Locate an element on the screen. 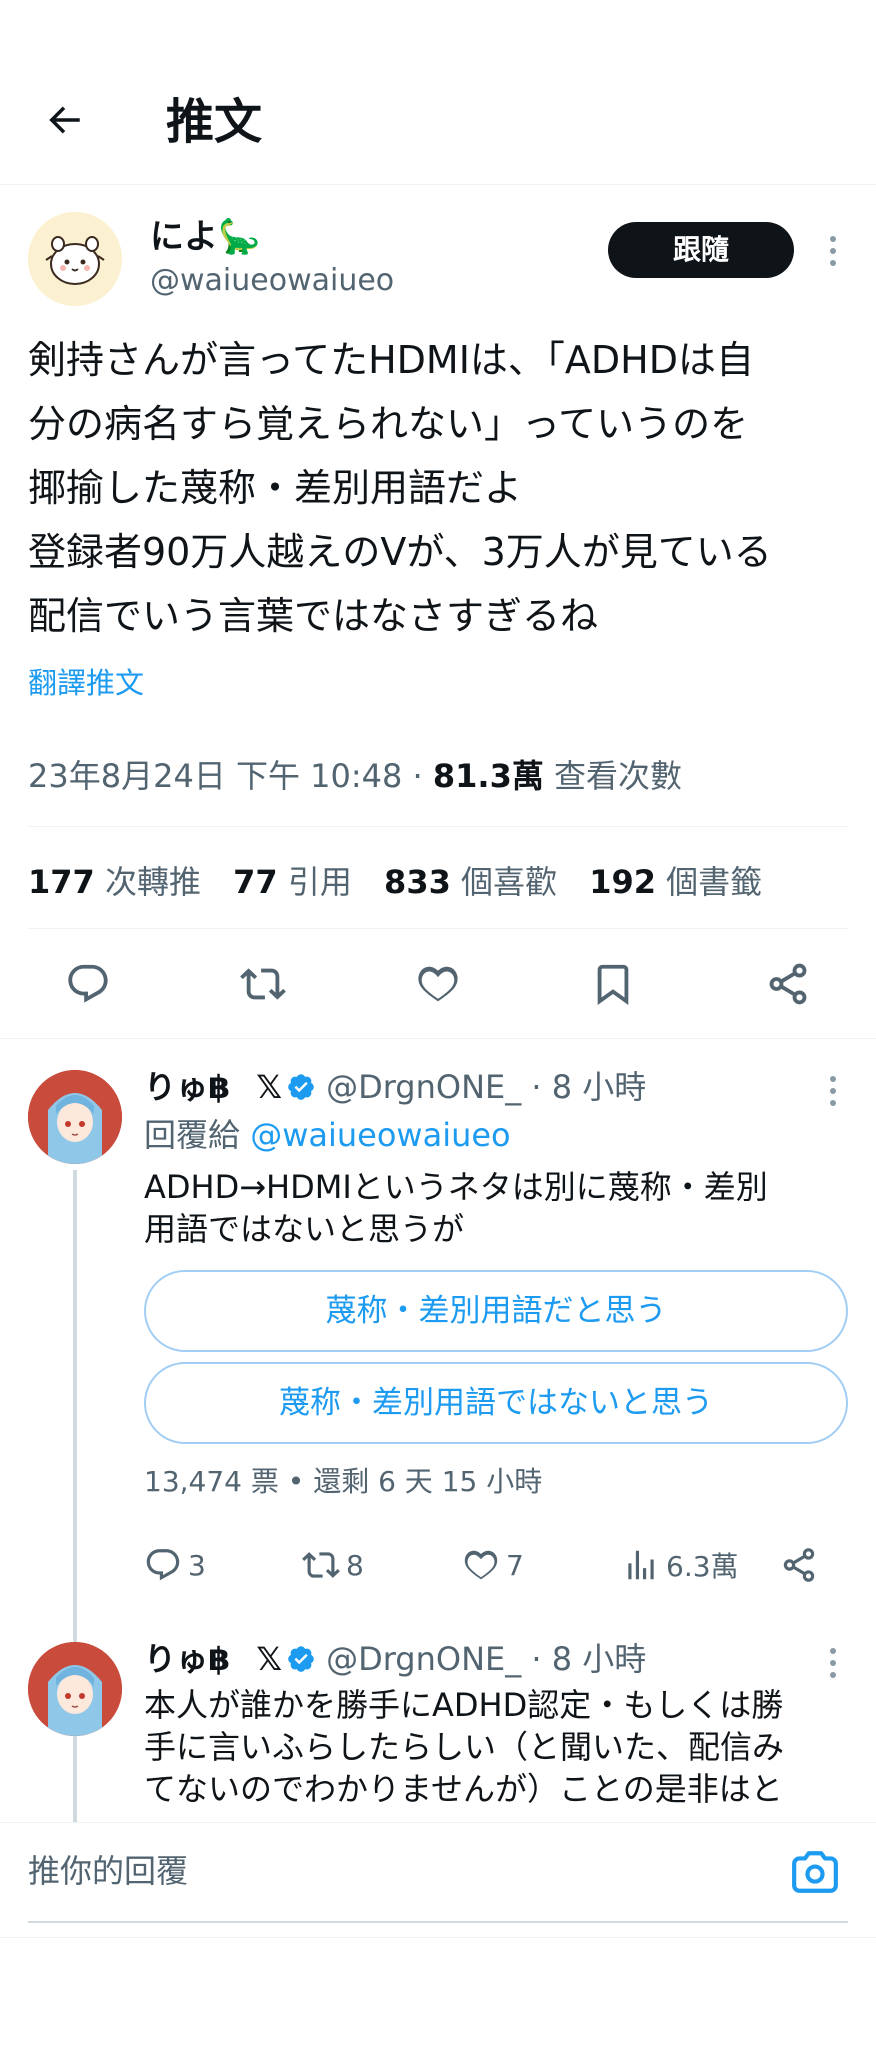 The height and width of the screenshot is (2048, 876). views-count: 81.3萬 is located at coordinates (488, 776).